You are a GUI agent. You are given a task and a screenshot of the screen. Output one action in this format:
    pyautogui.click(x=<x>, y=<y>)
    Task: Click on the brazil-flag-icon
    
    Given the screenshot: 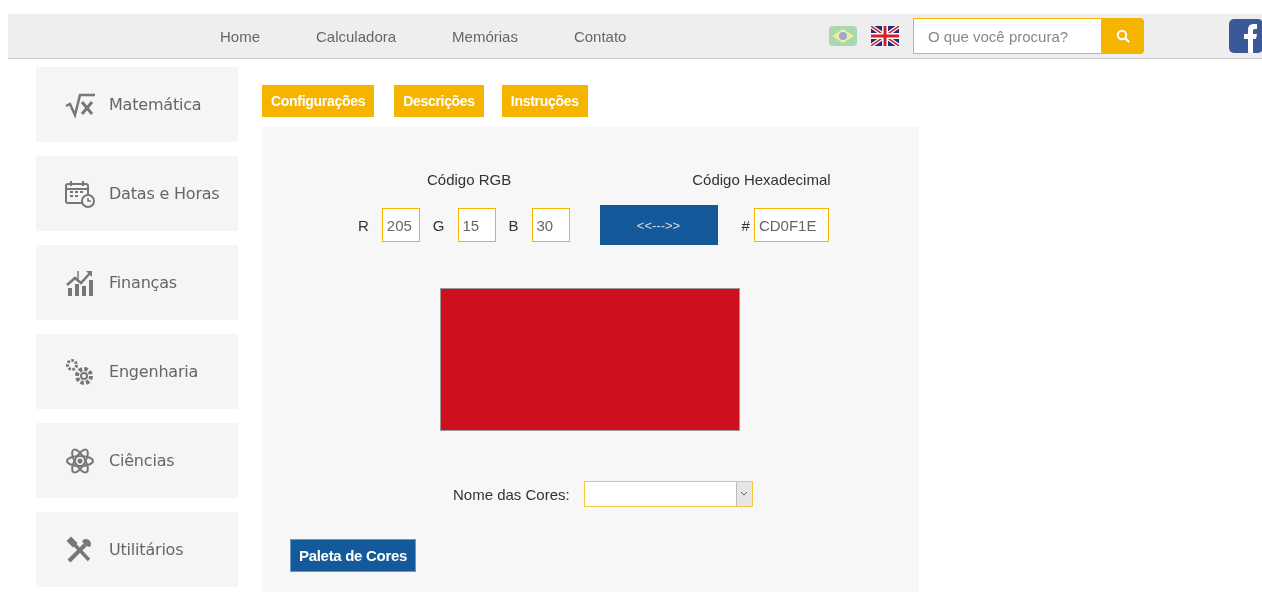 What is the action you would take?
    pyautogui.click(x=843, y=36)
    